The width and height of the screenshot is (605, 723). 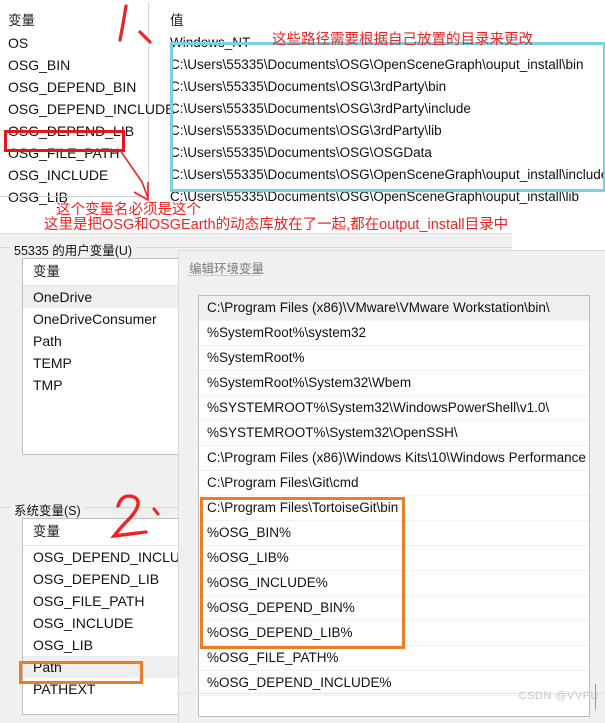 What do you see at coordinates (81, 672) in the screenshot?
I see `highlight-box-system-path-row` at bounding box center [81, 672].